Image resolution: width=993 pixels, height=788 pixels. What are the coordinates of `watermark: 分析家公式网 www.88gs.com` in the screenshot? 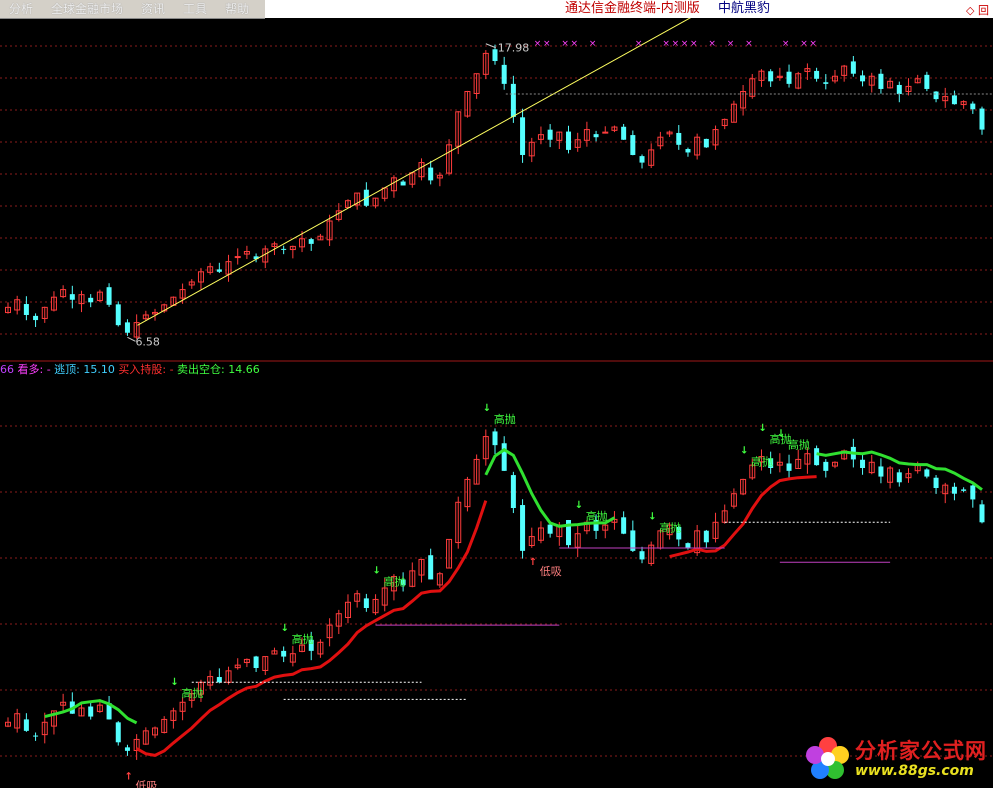 It's located at (896, 759).